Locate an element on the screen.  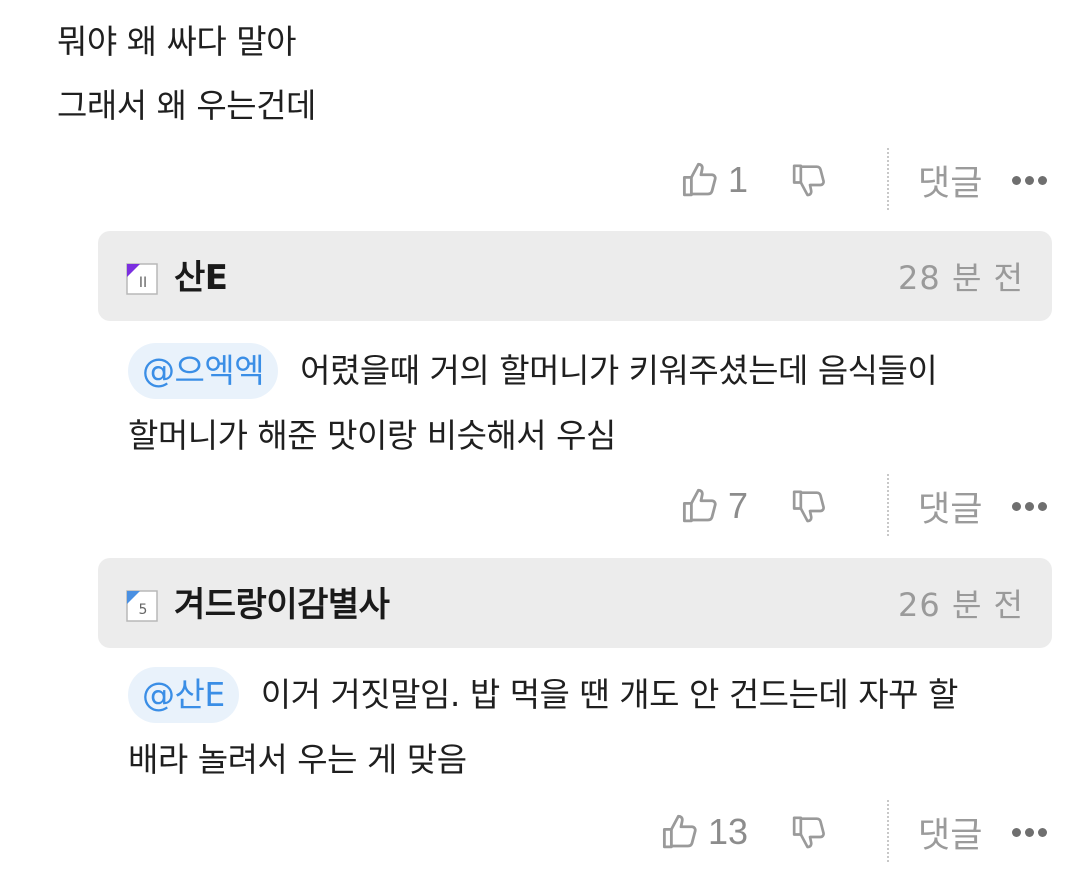
reply-text-line-2: 배라 놀려서 우는 게 맞음 is located at coordinates (297, 759).